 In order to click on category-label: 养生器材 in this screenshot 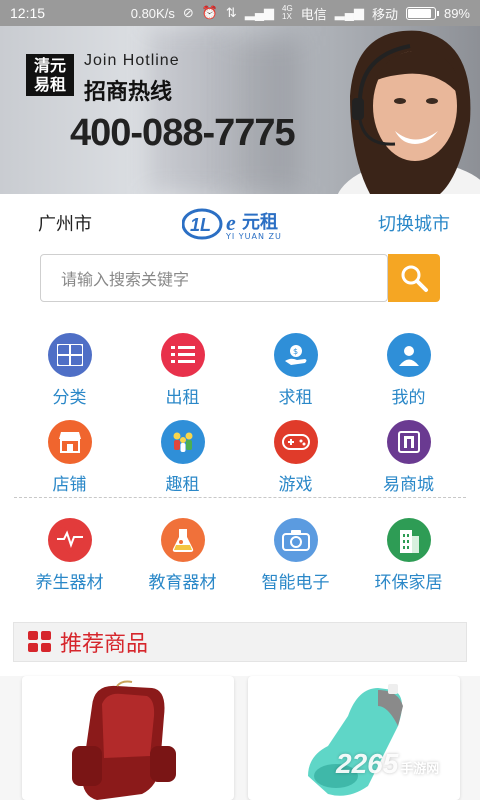, I will do `click(69, 583)`.